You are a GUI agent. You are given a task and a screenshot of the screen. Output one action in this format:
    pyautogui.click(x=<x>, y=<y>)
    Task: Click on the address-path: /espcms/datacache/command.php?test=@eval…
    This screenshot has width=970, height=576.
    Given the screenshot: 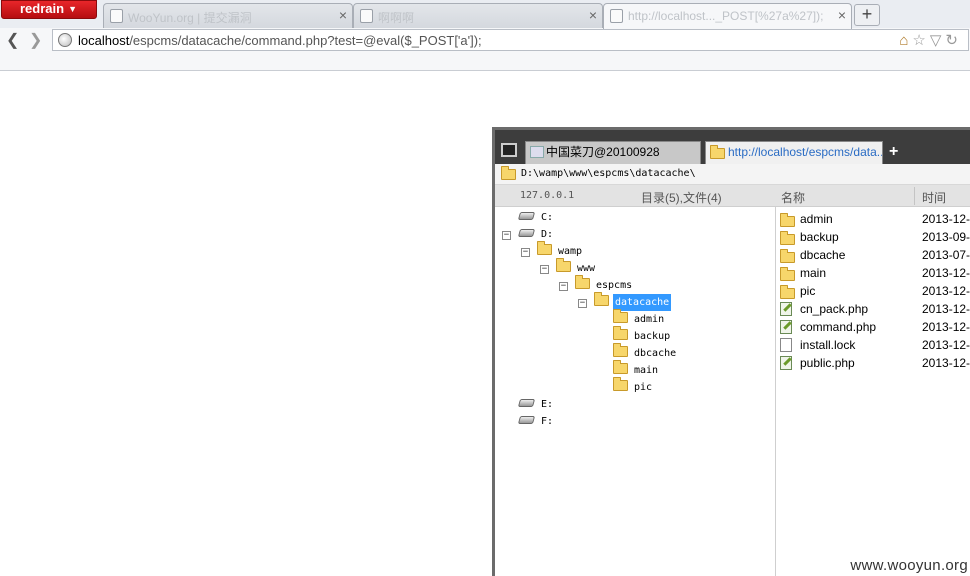 What is the action you would take?
    pyautogui.click(x=305, y=40)
    